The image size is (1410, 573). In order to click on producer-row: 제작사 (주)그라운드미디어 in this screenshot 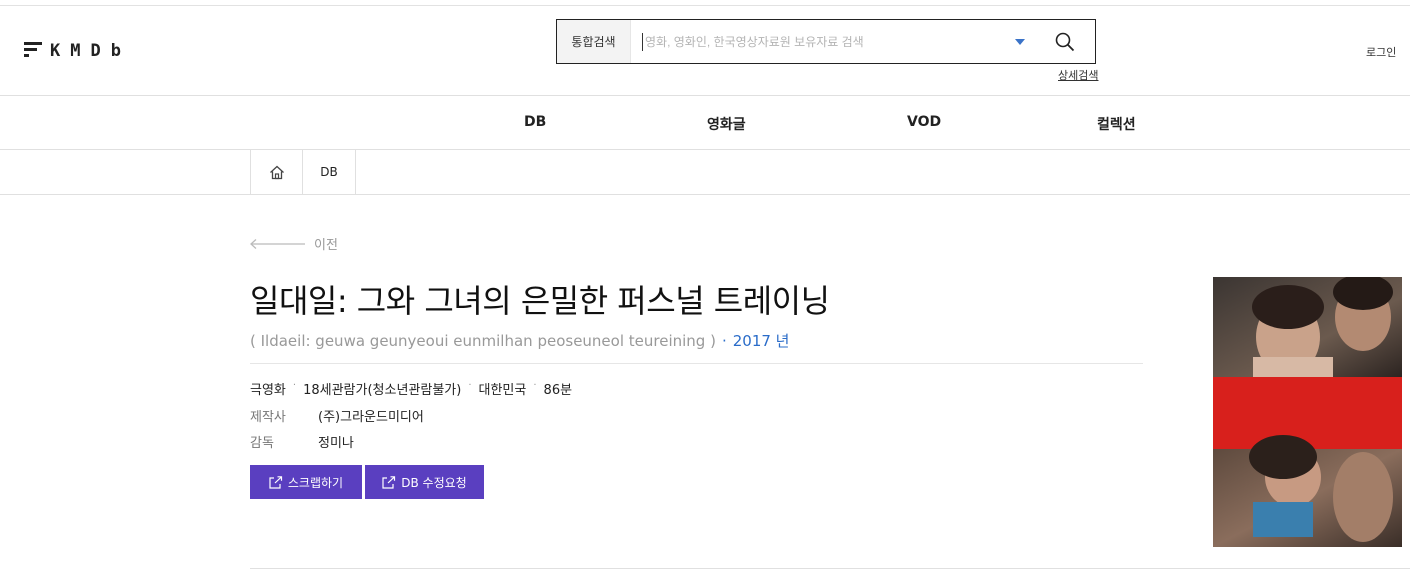, I will do `click(337, 415)`.